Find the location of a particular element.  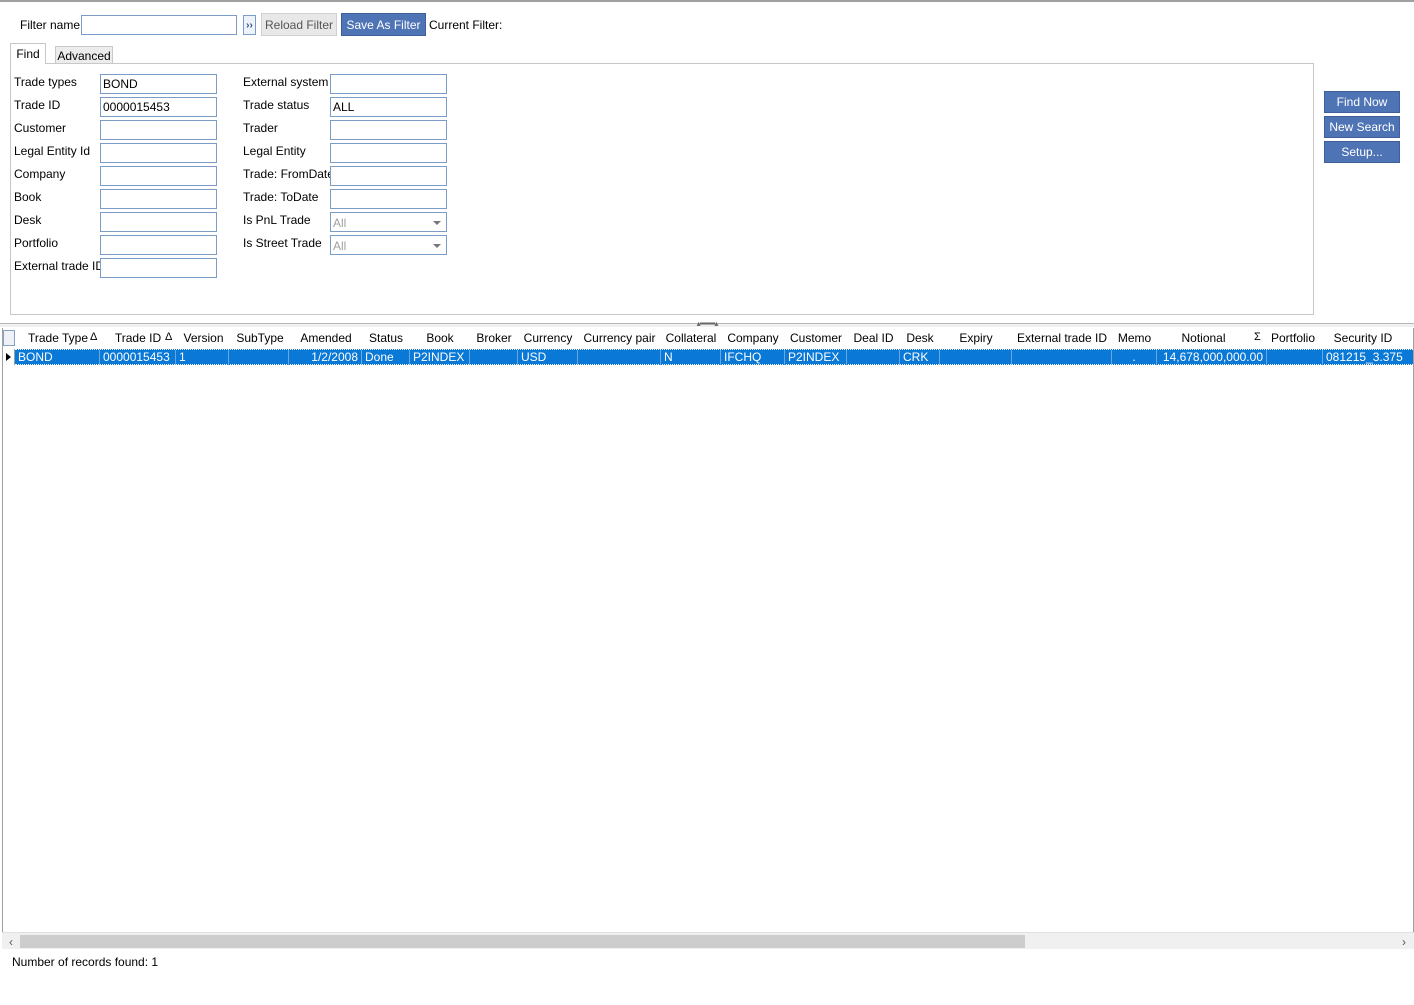

sum-icon: Σ is located at coordinates (1257, 337).